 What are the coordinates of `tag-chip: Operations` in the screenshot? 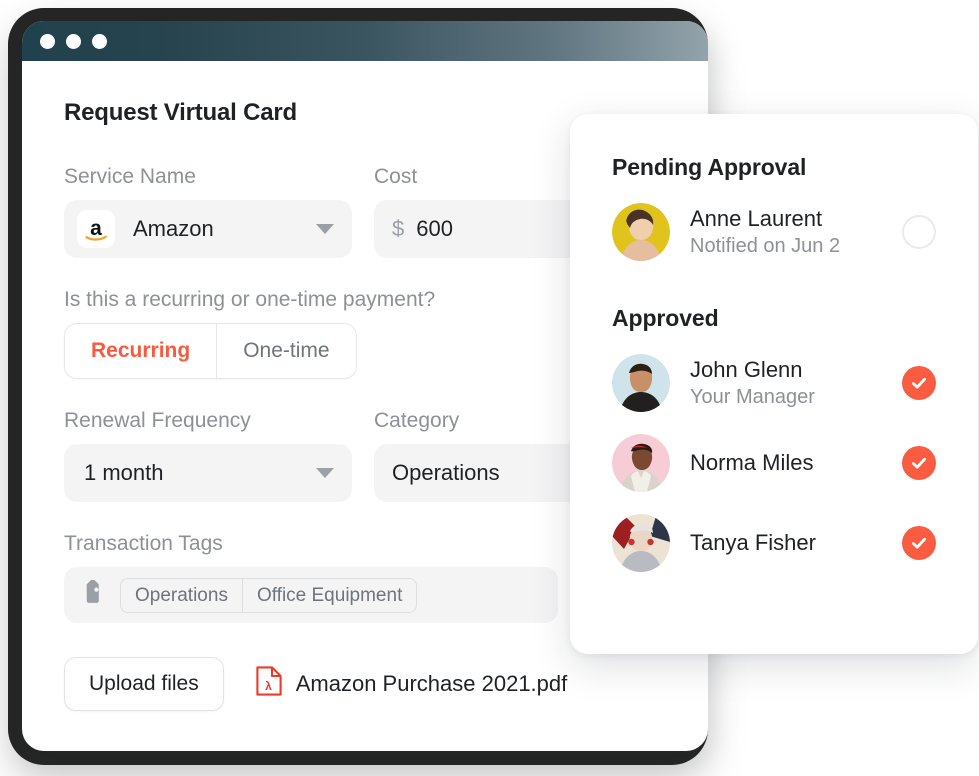 It's located at (181, 595).